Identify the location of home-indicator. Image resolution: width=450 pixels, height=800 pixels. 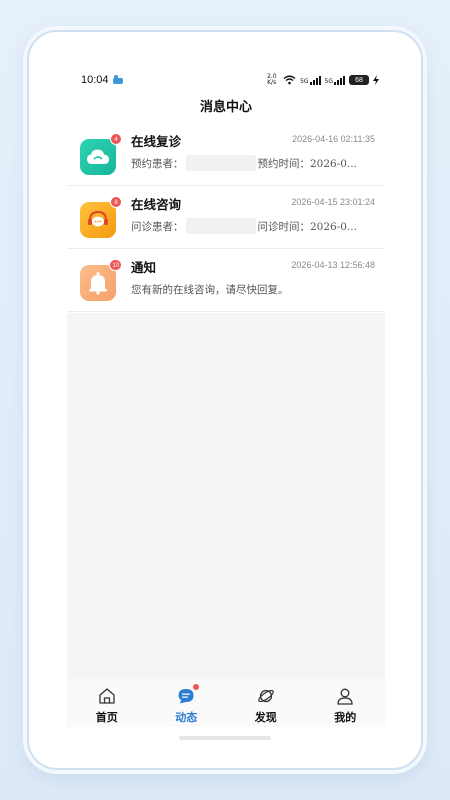
(225, 738).